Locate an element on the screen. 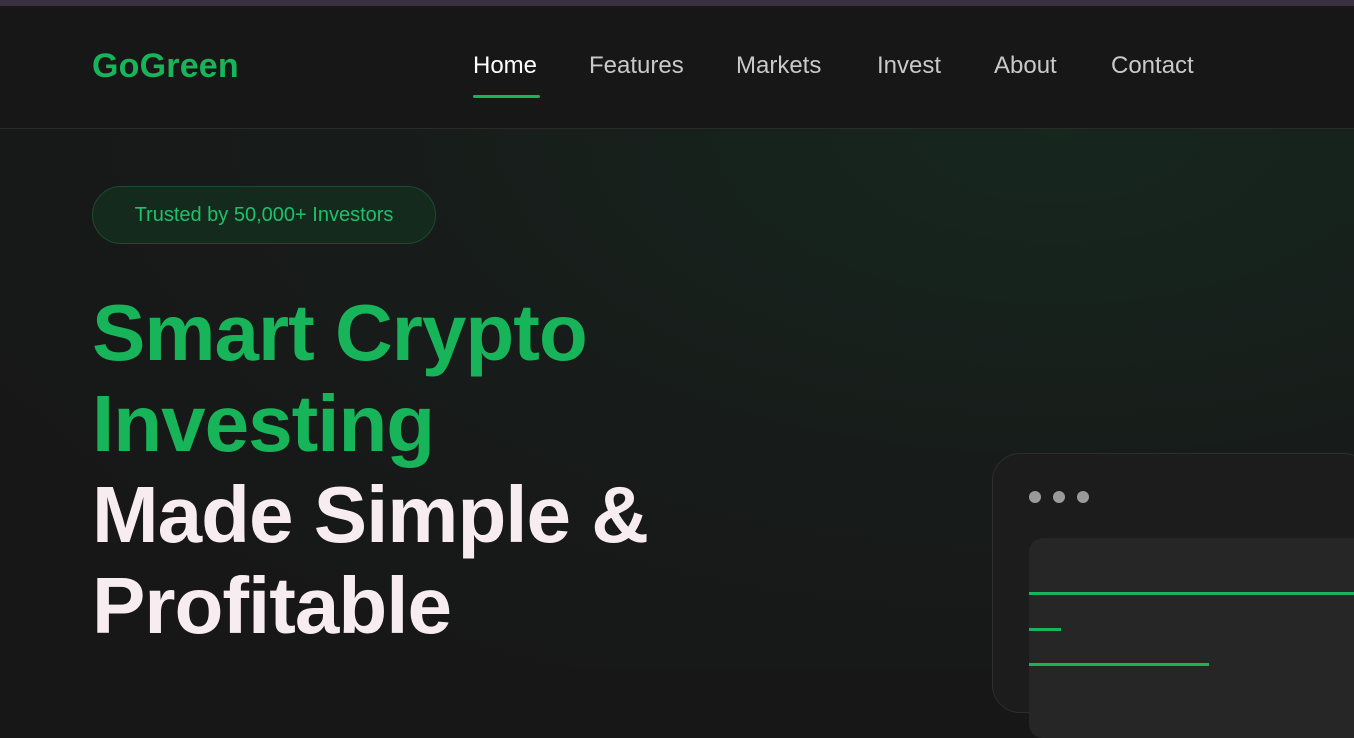  nav-item-about: About is located at coordinates (1025, 66).